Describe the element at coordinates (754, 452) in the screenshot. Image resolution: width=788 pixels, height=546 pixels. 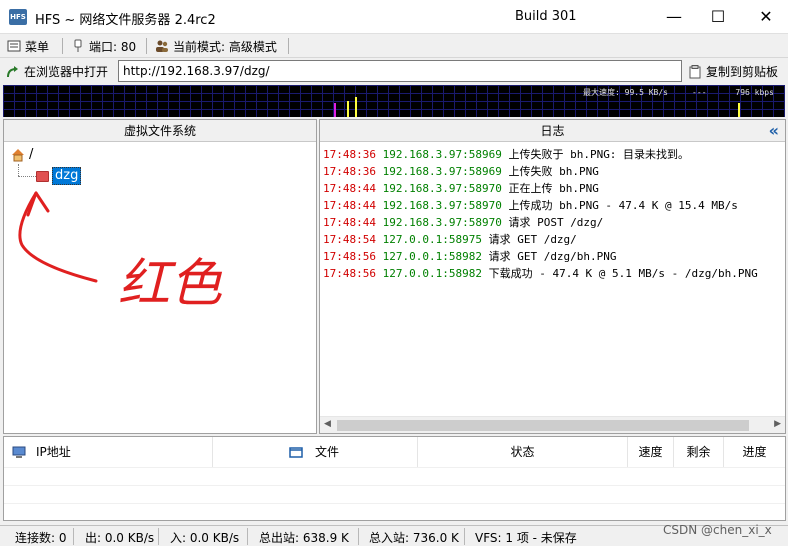
I see `col-header-progress: 进度` at that location.